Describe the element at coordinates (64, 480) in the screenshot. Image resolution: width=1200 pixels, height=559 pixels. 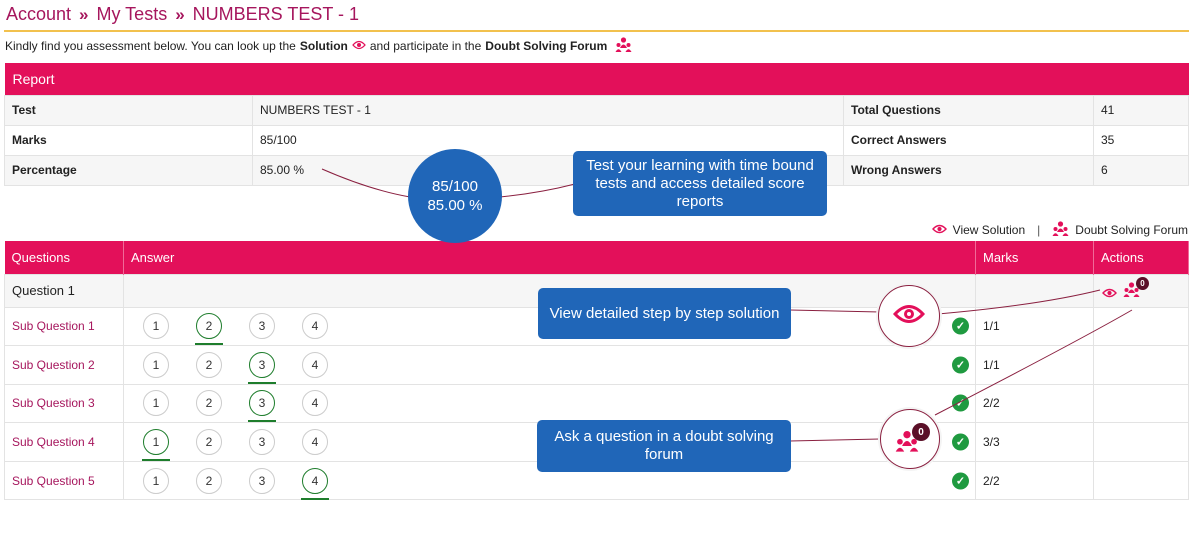
I see `sub-question-link: Sub Question 5` at that location.